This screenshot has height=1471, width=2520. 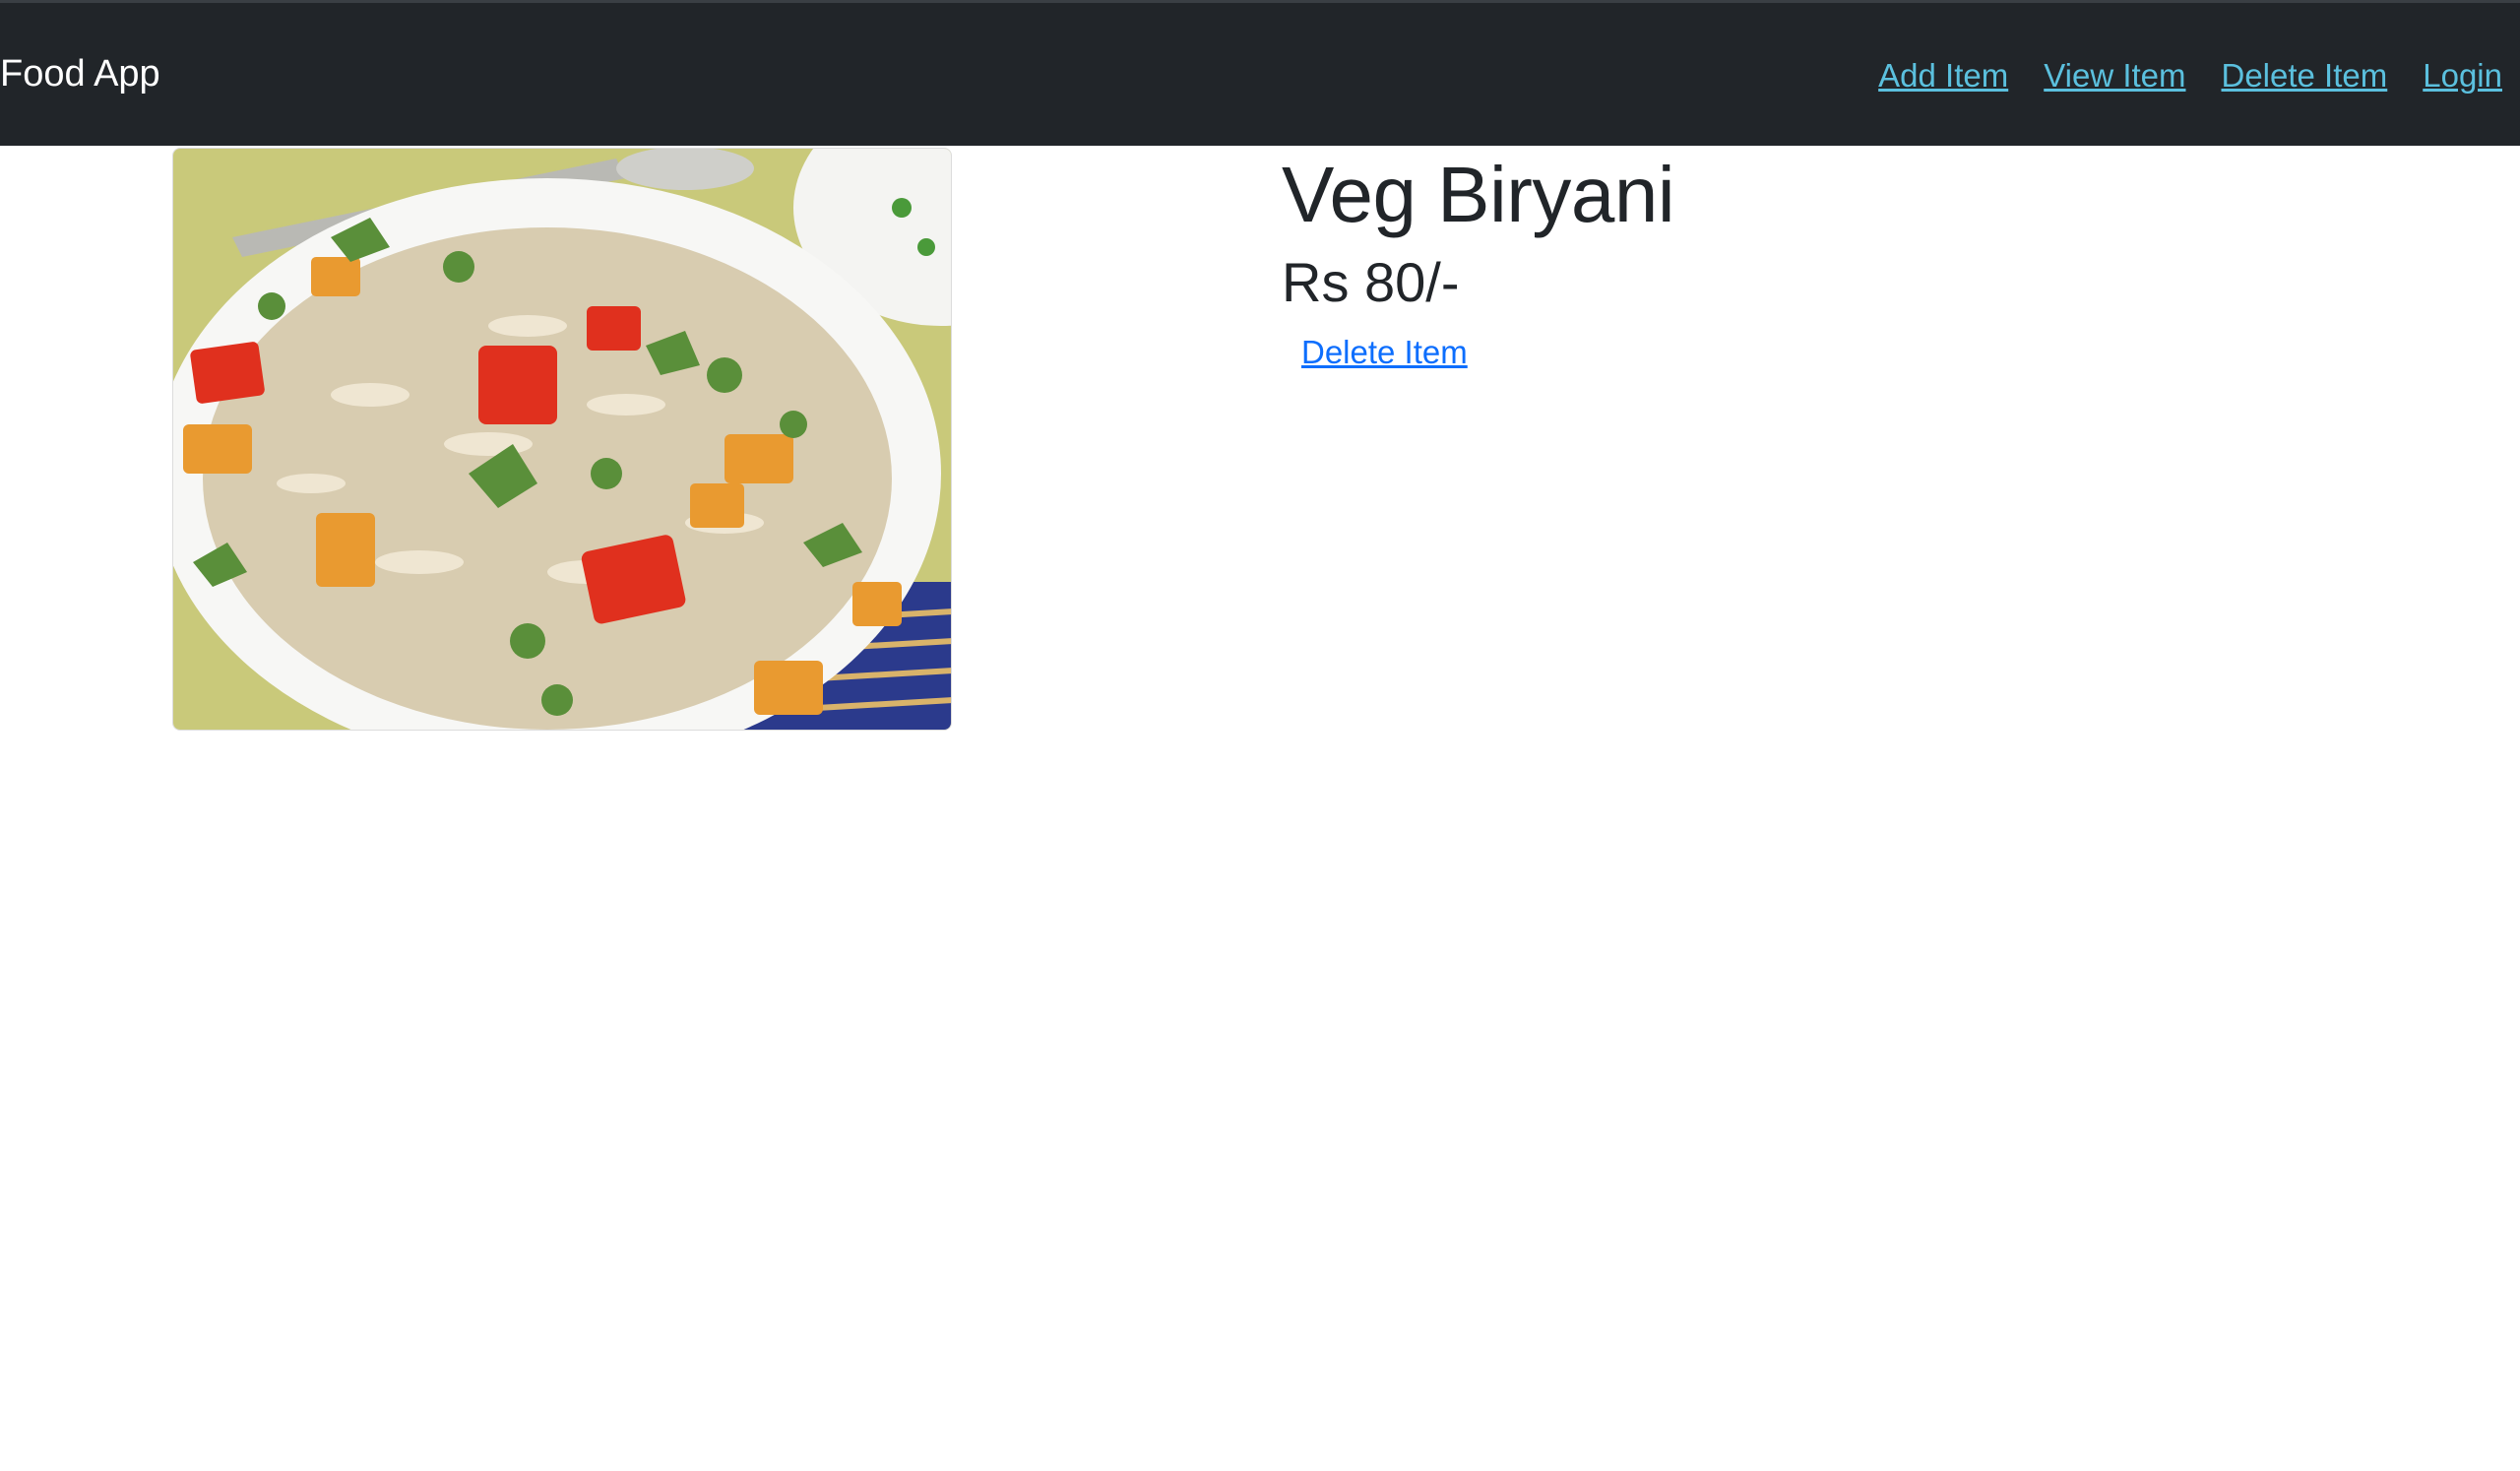 What do you see at coordinates (1943, 75) in the screenshot?
I see `nav-add-item-link: Add Item` at bounding box center [1943, 75].